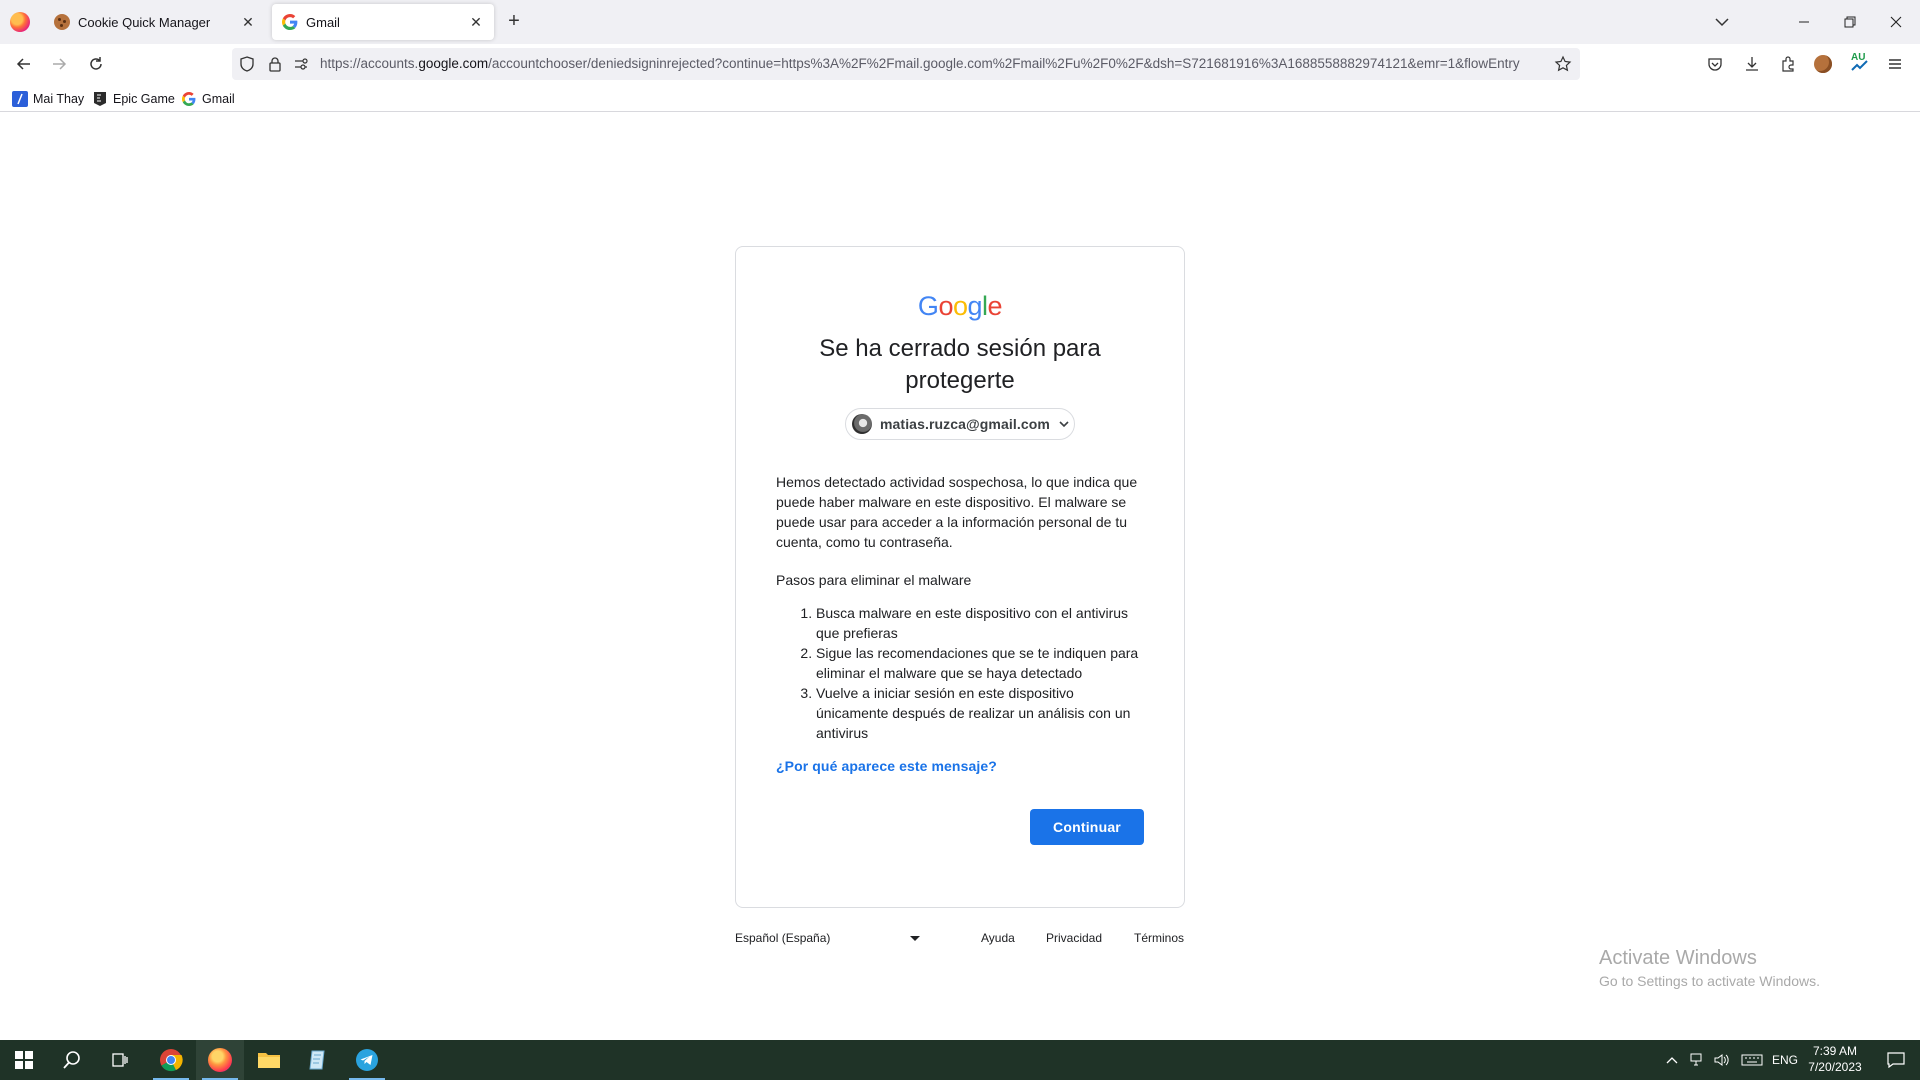 The height and width of the screenshot is (1080, 1920). I want to click on google-logo-letter: G, so click(928, 306).